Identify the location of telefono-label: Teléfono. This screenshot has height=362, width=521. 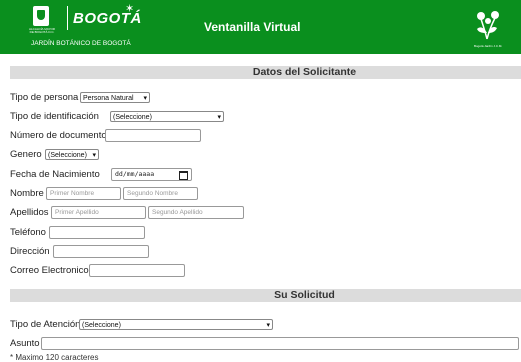
(28, 232).